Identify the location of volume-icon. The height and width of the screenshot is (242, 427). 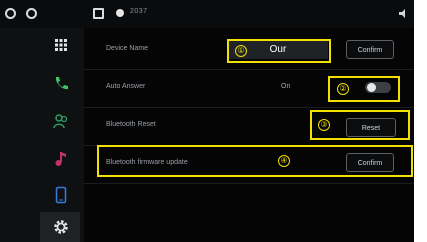
(402, 13).